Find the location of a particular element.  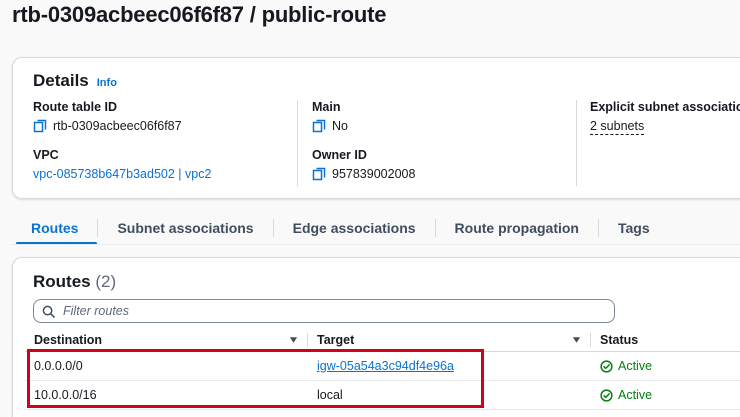

cell-destination: 0.0.0.0/0 is located at coordinates (58, 366).